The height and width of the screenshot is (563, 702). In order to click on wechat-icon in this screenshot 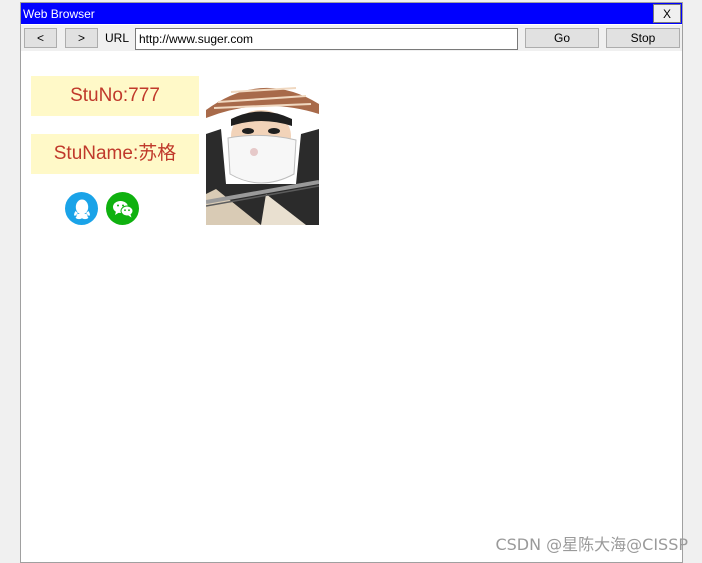, I will do `click(122, 208)`.